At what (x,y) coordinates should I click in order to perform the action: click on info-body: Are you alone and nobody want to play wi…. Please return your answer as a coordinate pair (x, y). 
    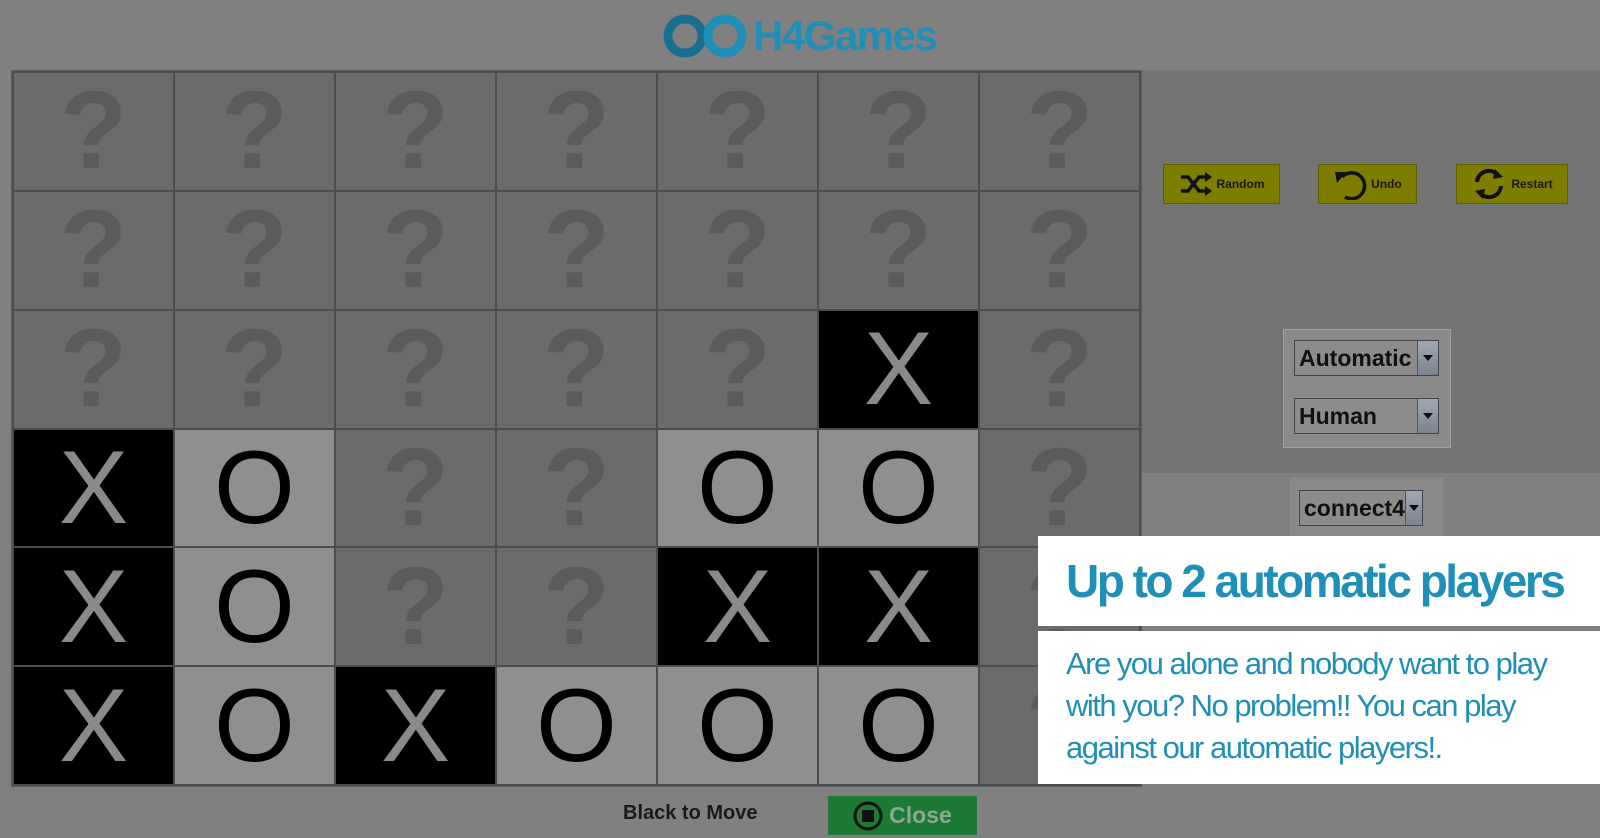
    Looking at the image, I should click on (1319, 707).